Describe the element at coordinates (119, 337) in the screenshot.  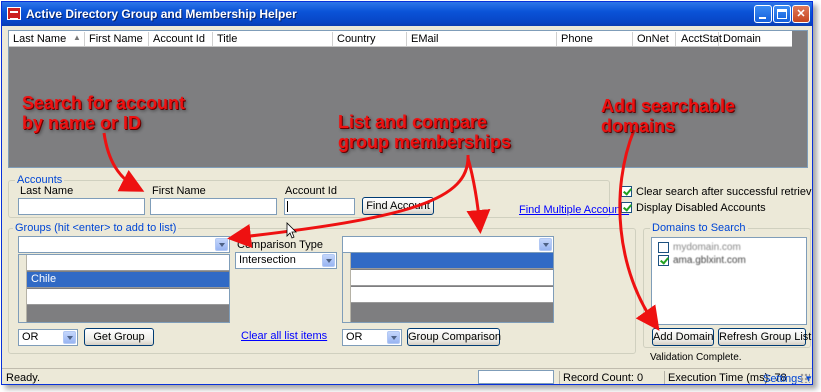
I see `get-group-button: Get Group` at that location.